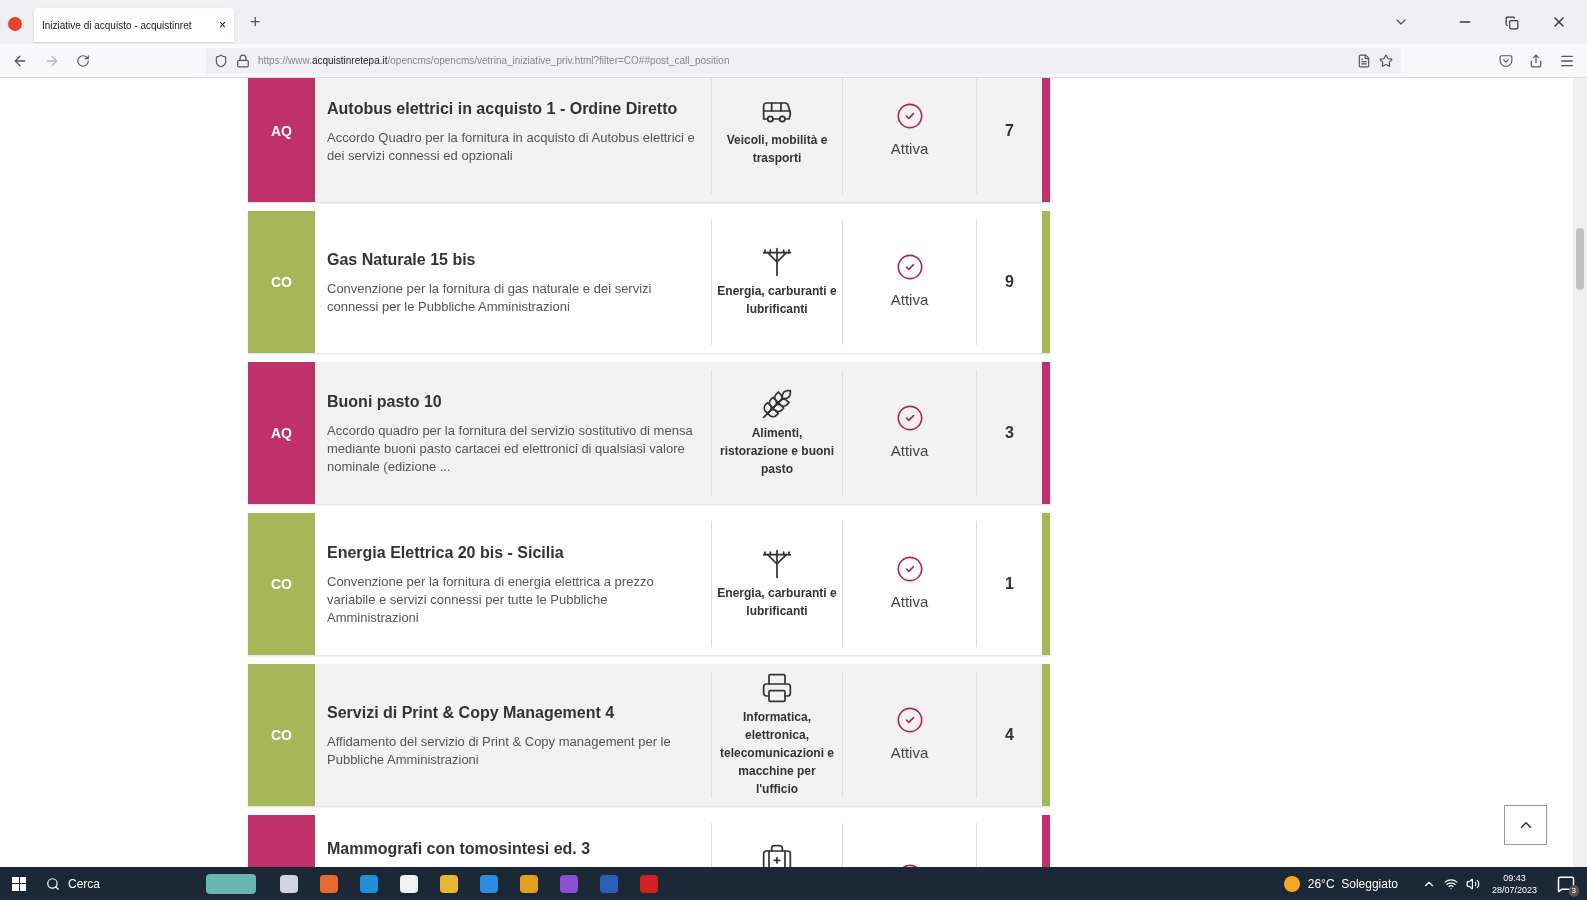  What do you see at coordinates (513, 109) in the screenshot?
I see `initiative-title: Autobus elettrici in acquisto 1 - Ordine Diretto` at bounding box center [513, 109].